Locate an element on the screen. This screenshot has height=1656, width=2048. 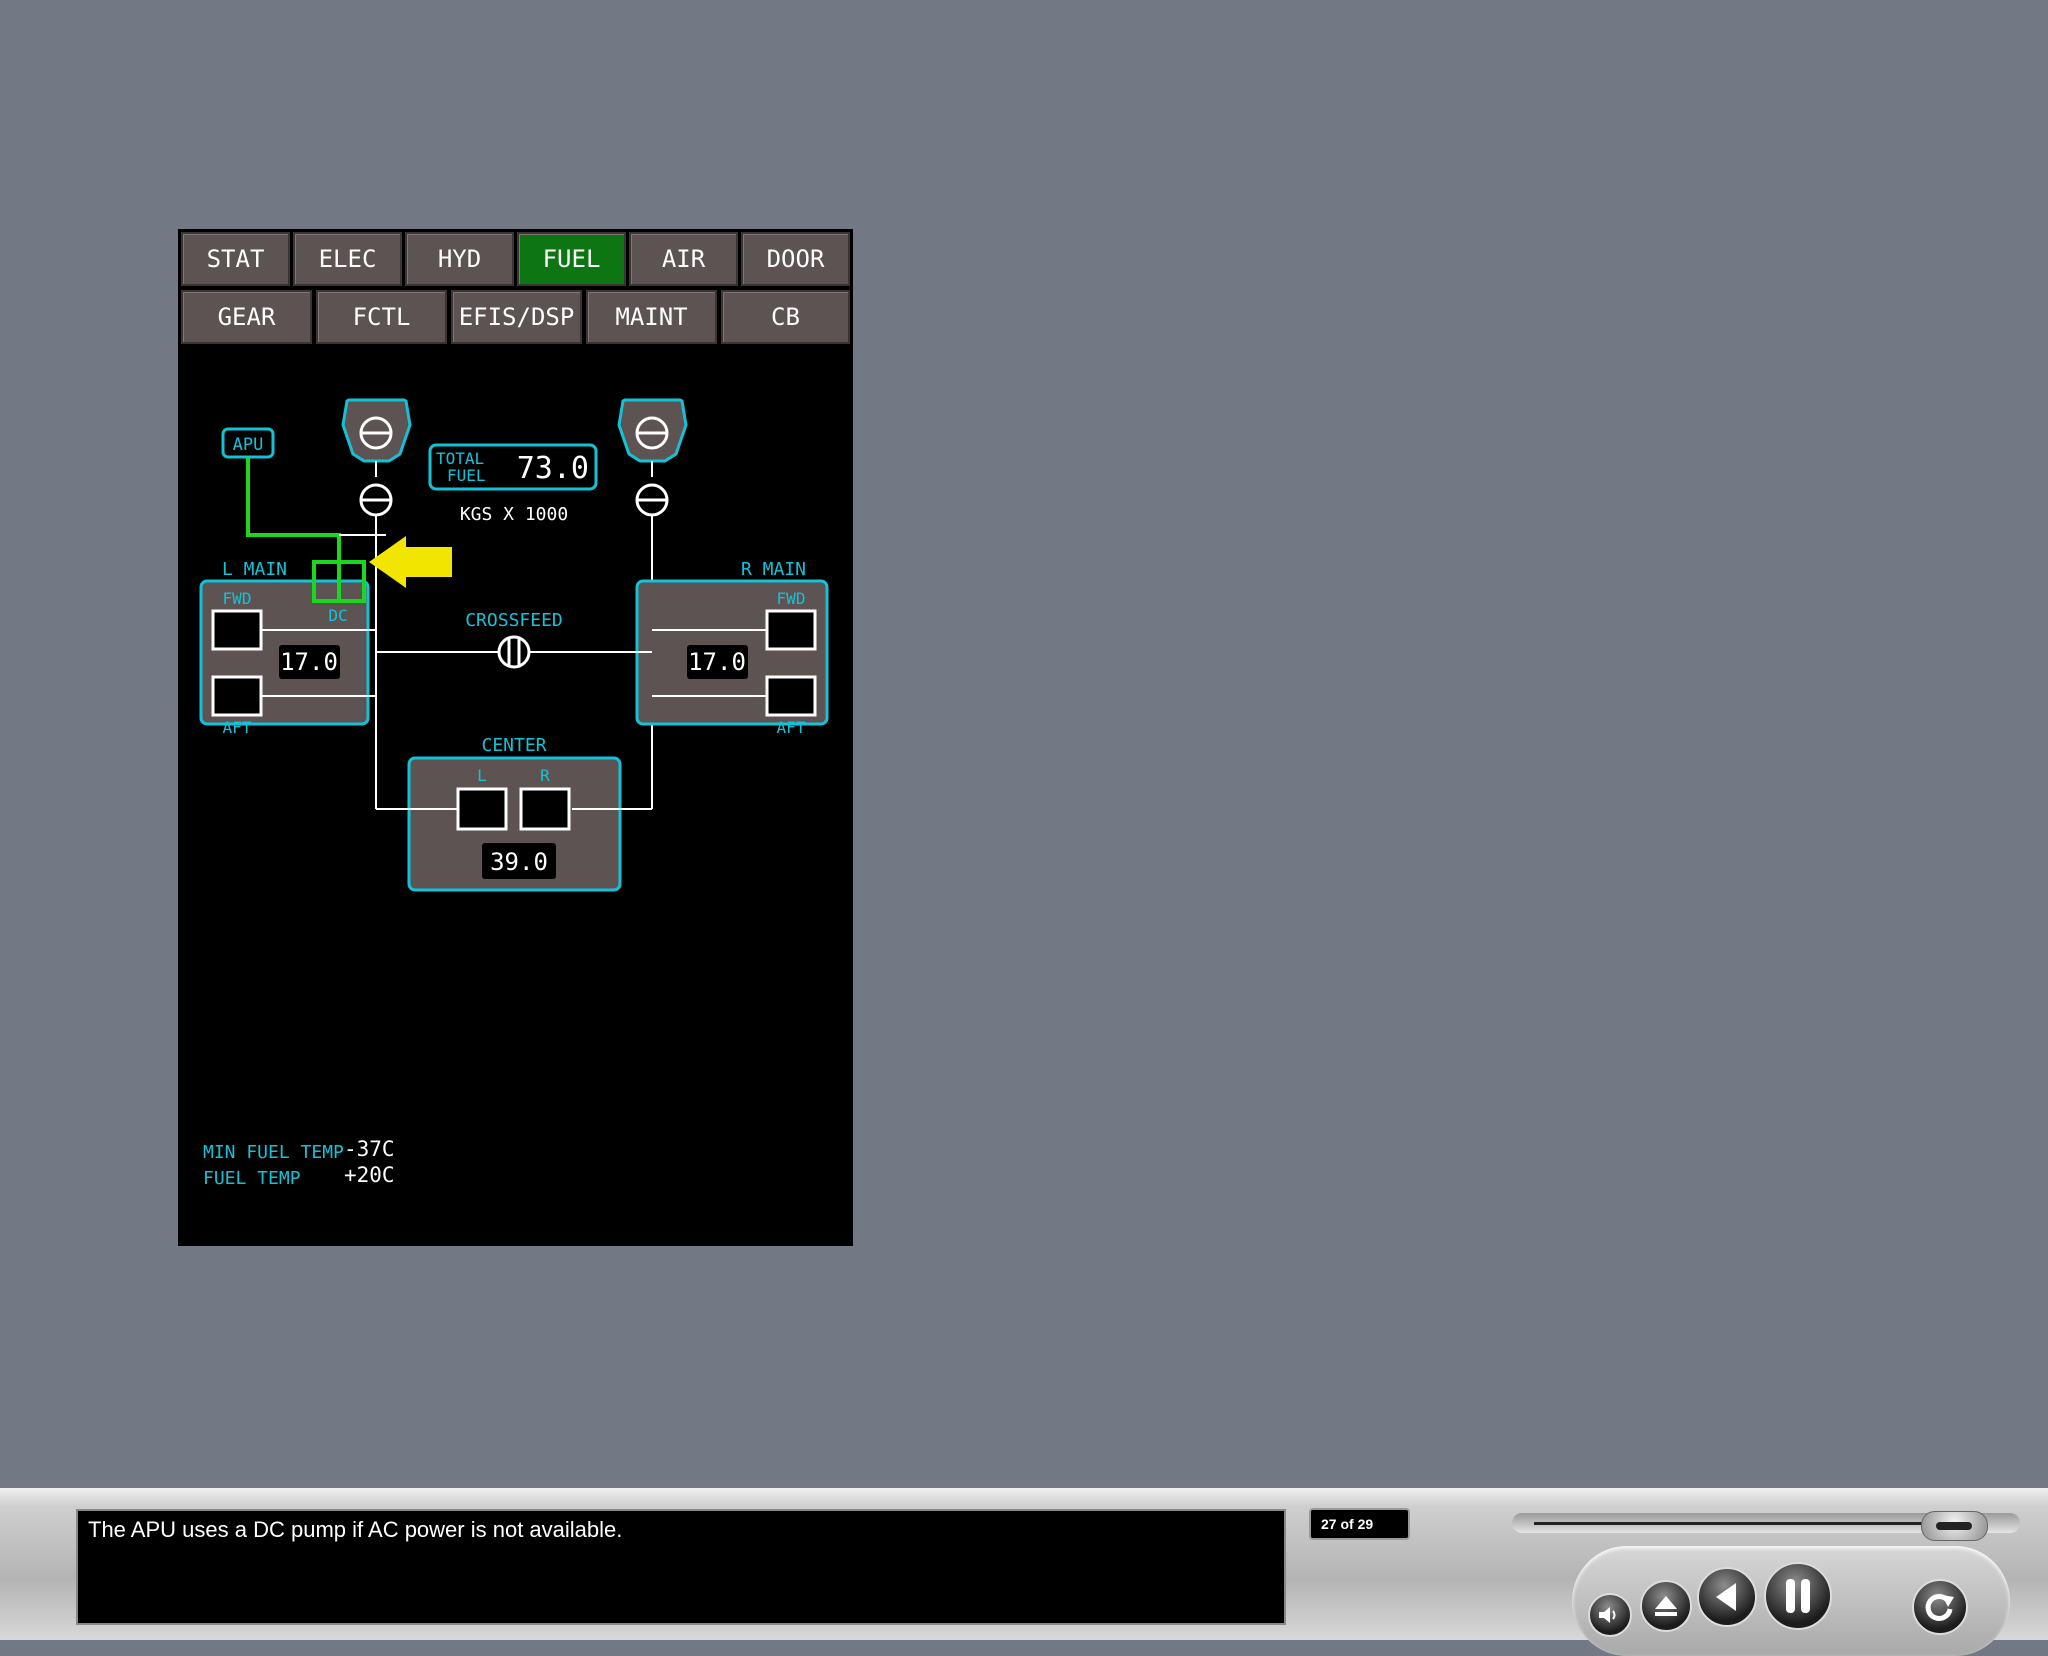
dc-label: DC is located at coordinates (337, 615).